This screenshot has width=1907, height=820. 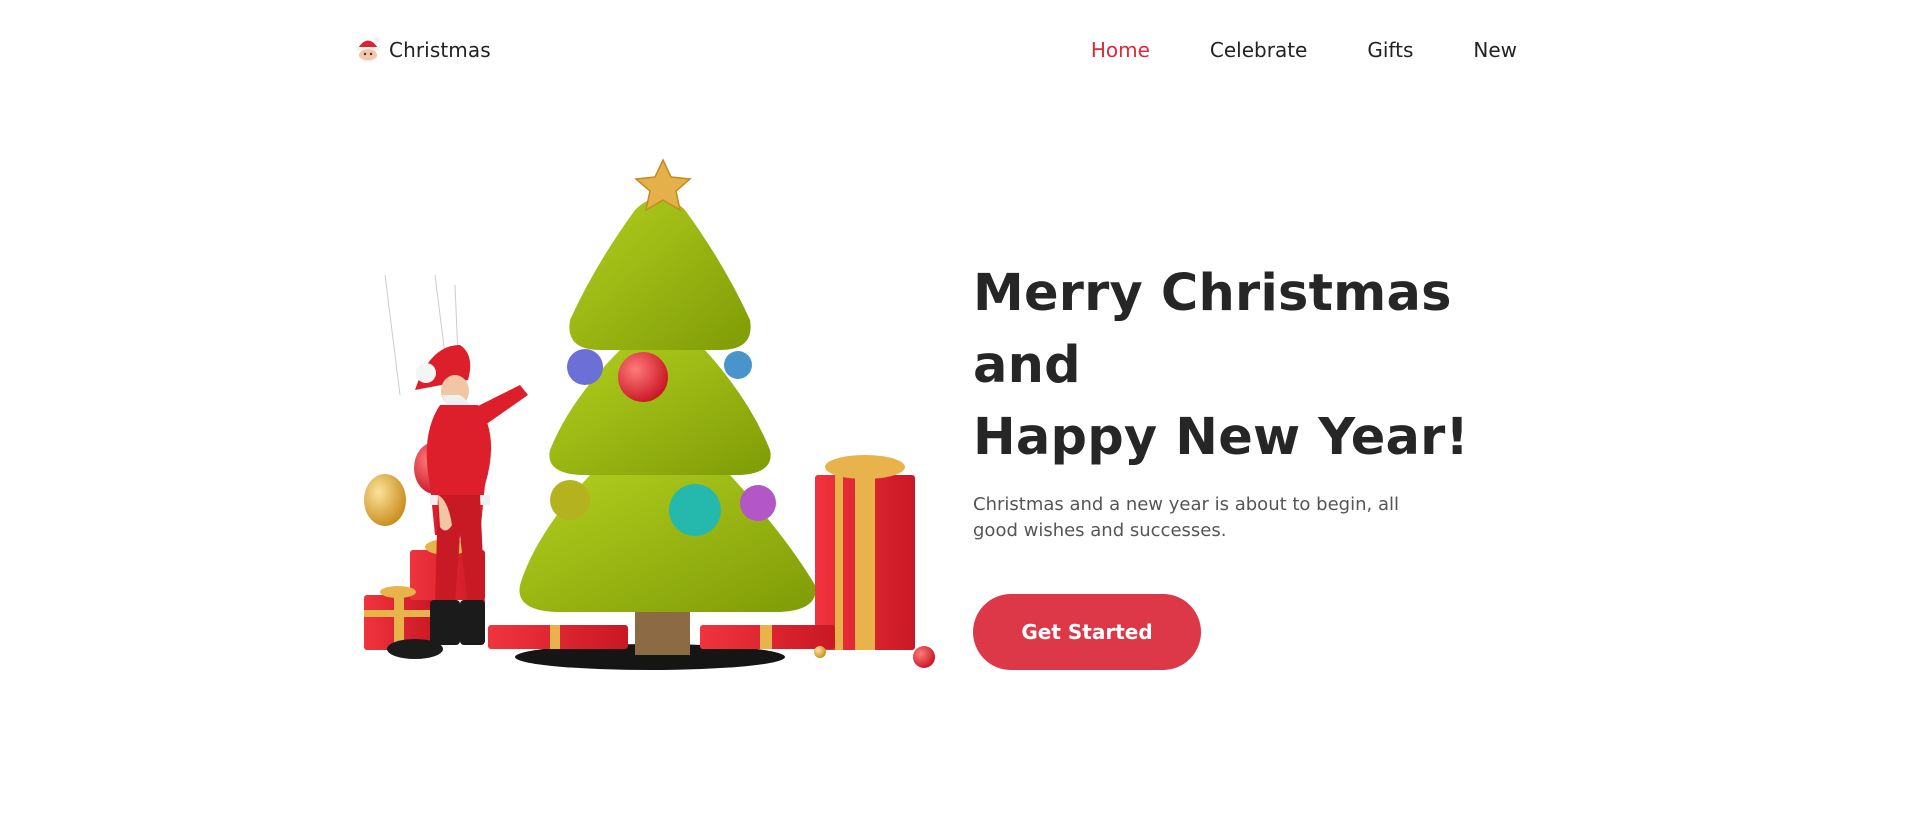 What do you see at coordinates (1258, 50) in the screenshot?
I see `nav-link-celebrate: Celebrate` at bounding box center [1258, 50].